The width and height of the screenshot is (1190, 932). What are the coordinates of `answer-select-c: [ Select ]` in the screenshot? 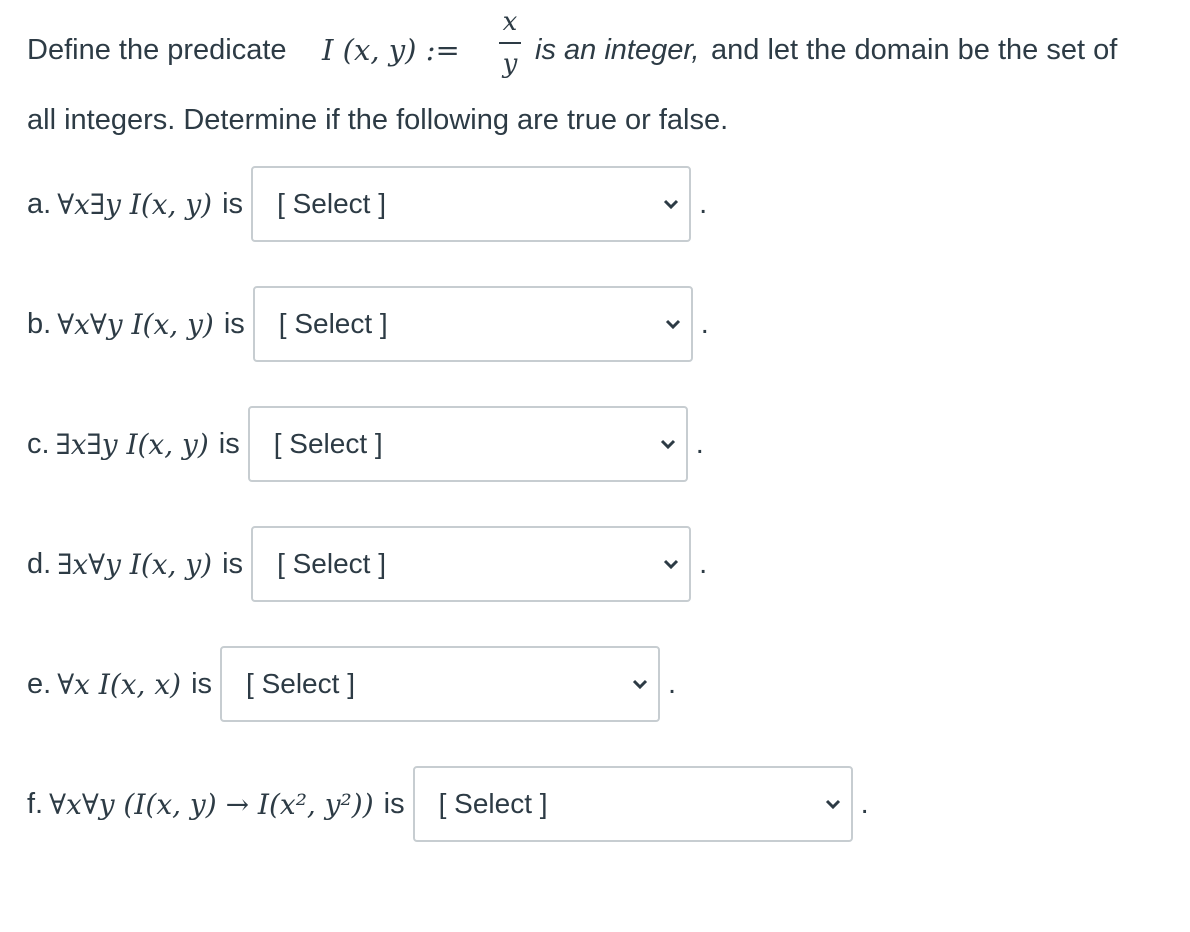 It's located at (467, 444).